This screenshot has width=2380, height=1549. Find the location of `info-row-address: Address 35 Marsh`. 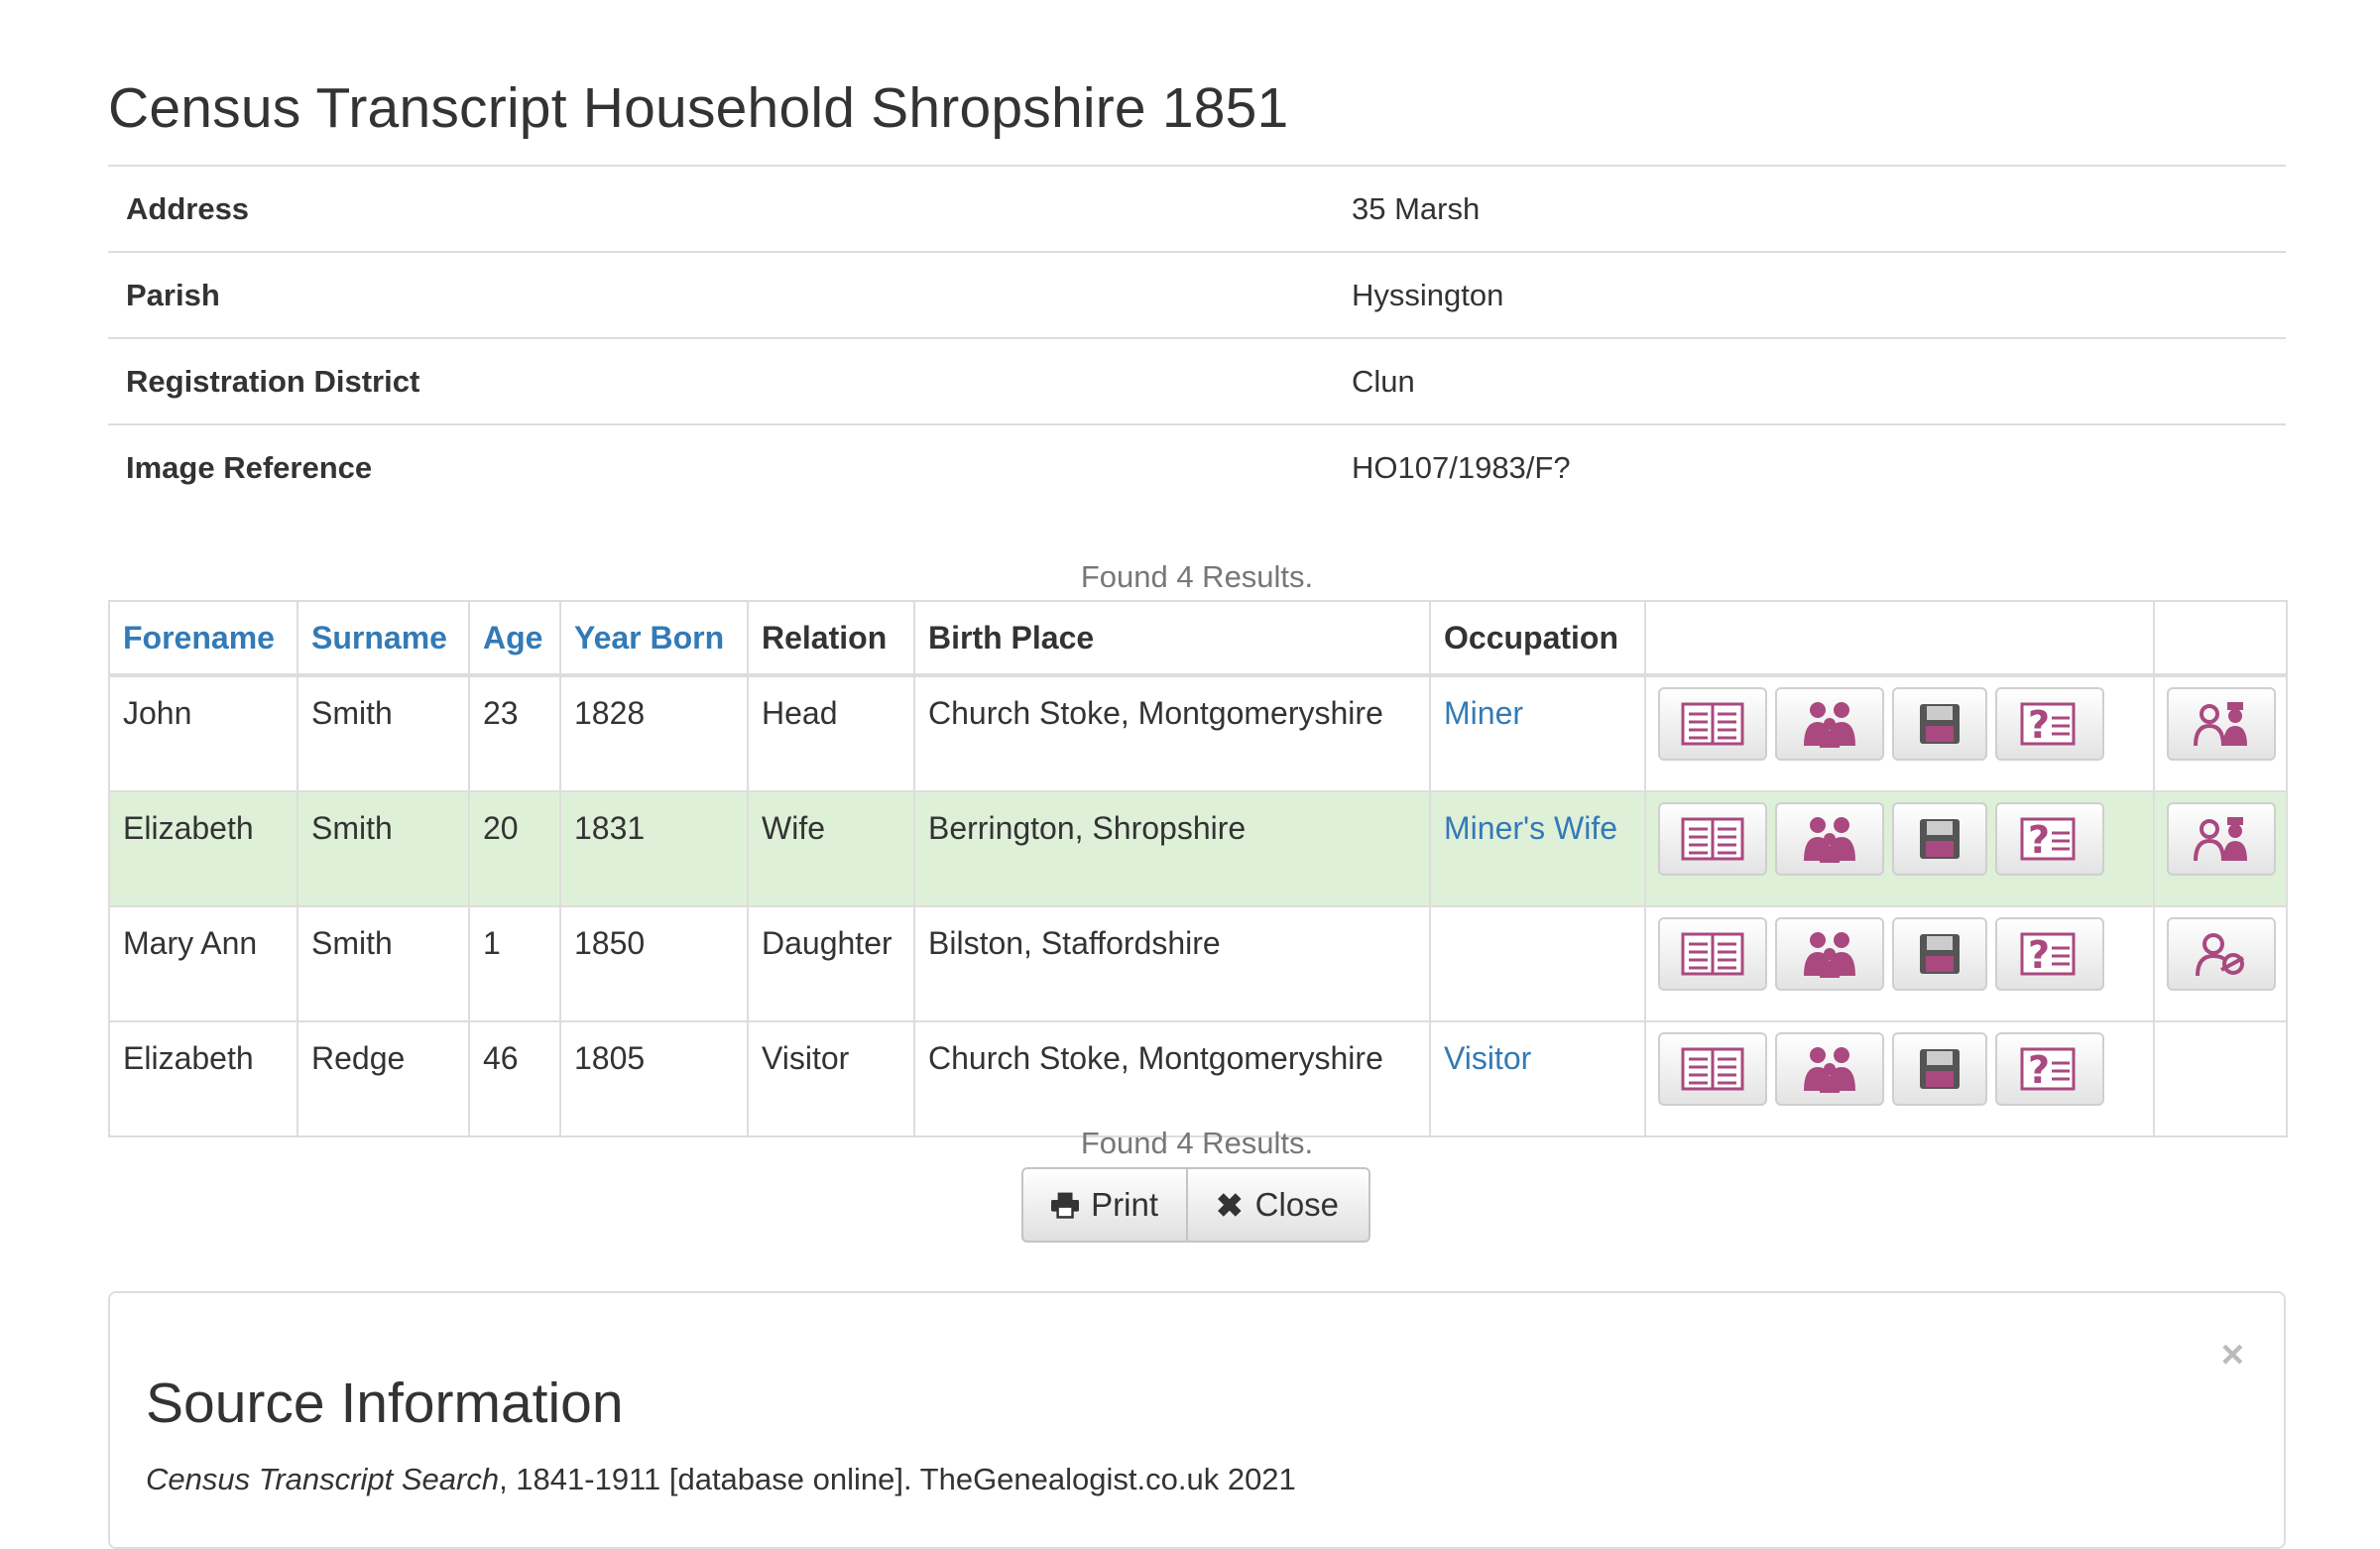

info-row-address: Address 35 Marsh is located at coordinates (1197, 208).